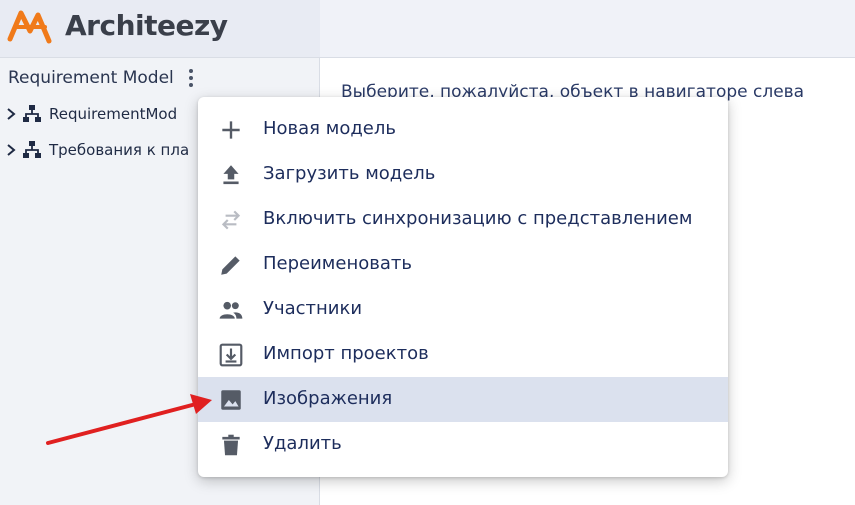 Image resolution: width=855 pixels, height=505 pixels. What do you see at coordinates (146, 25) in the screenshot?
I see `app-name: Architeezy` at bounding box center [146, 25].